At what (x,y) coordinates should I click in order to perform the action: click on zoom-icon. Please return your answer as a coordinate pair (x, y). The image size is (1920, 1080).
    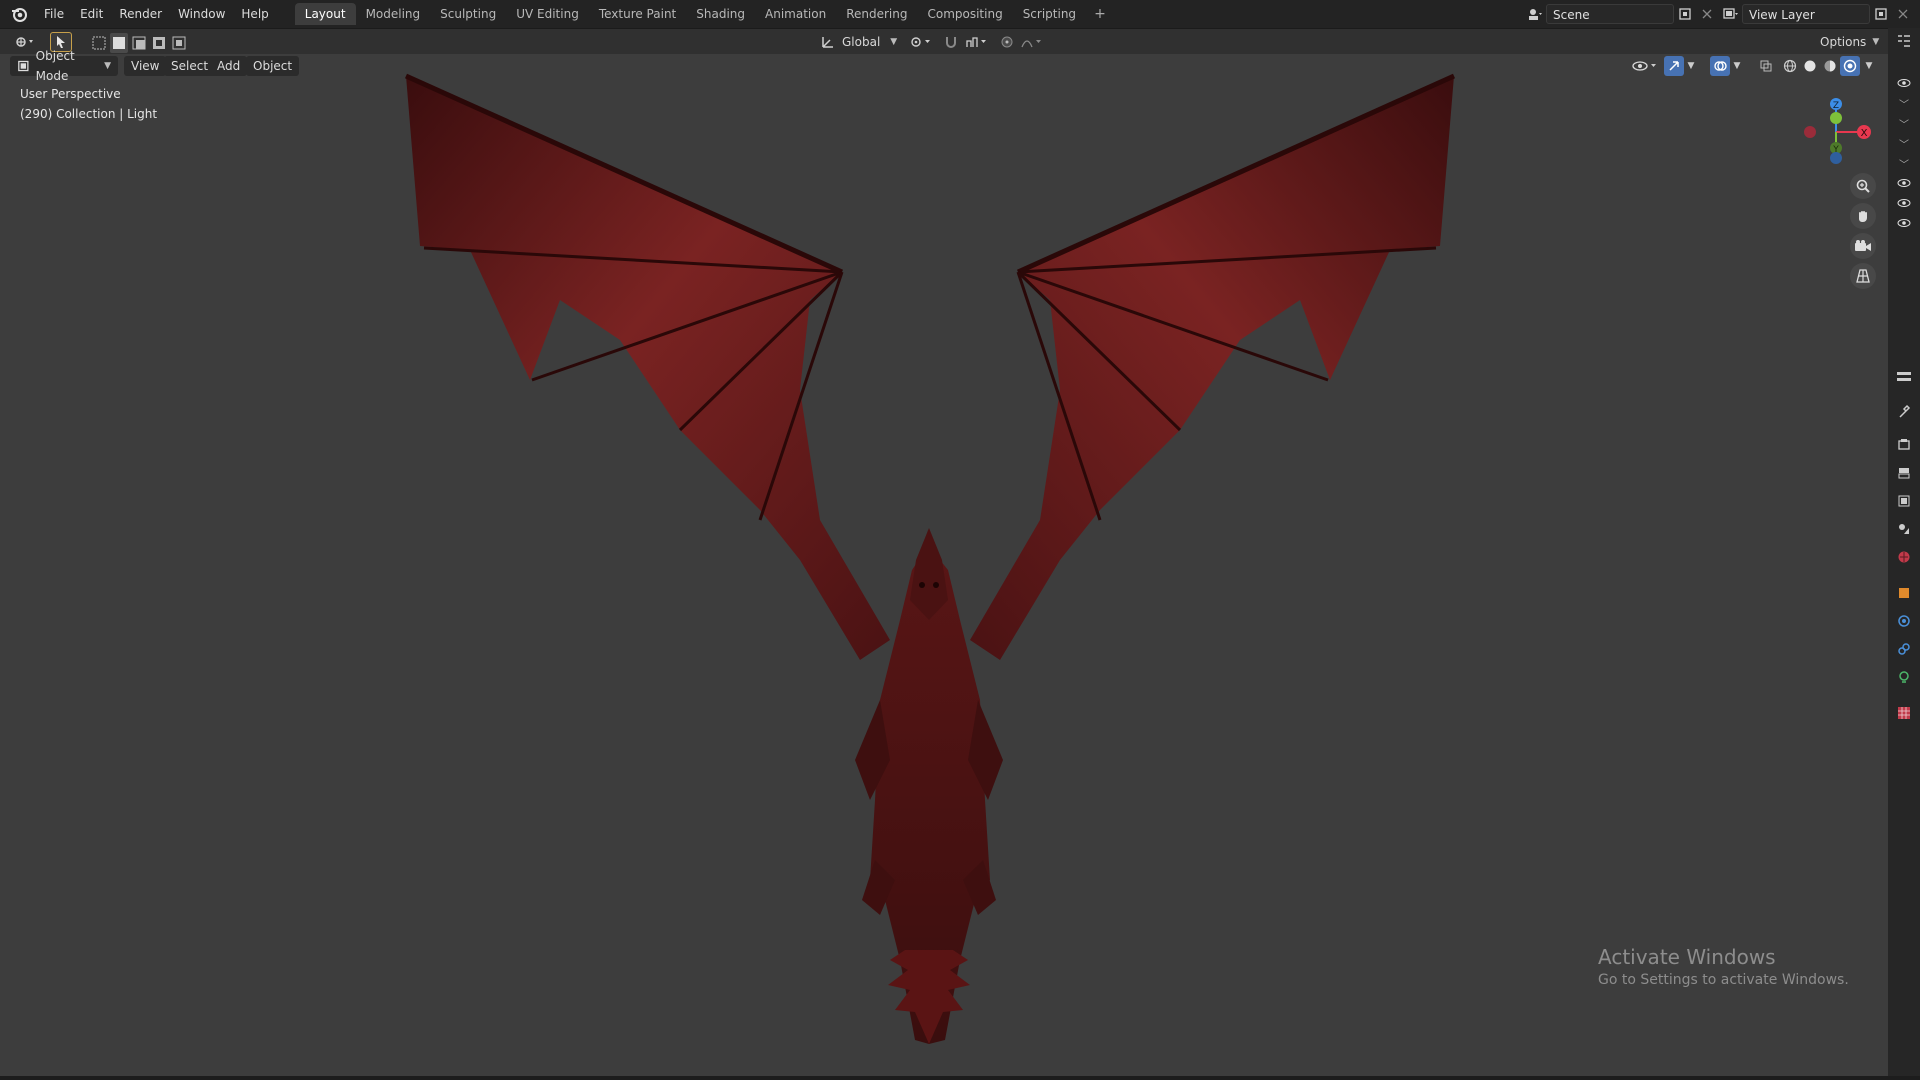
    Looking at the image, I should click on (1863, 186).